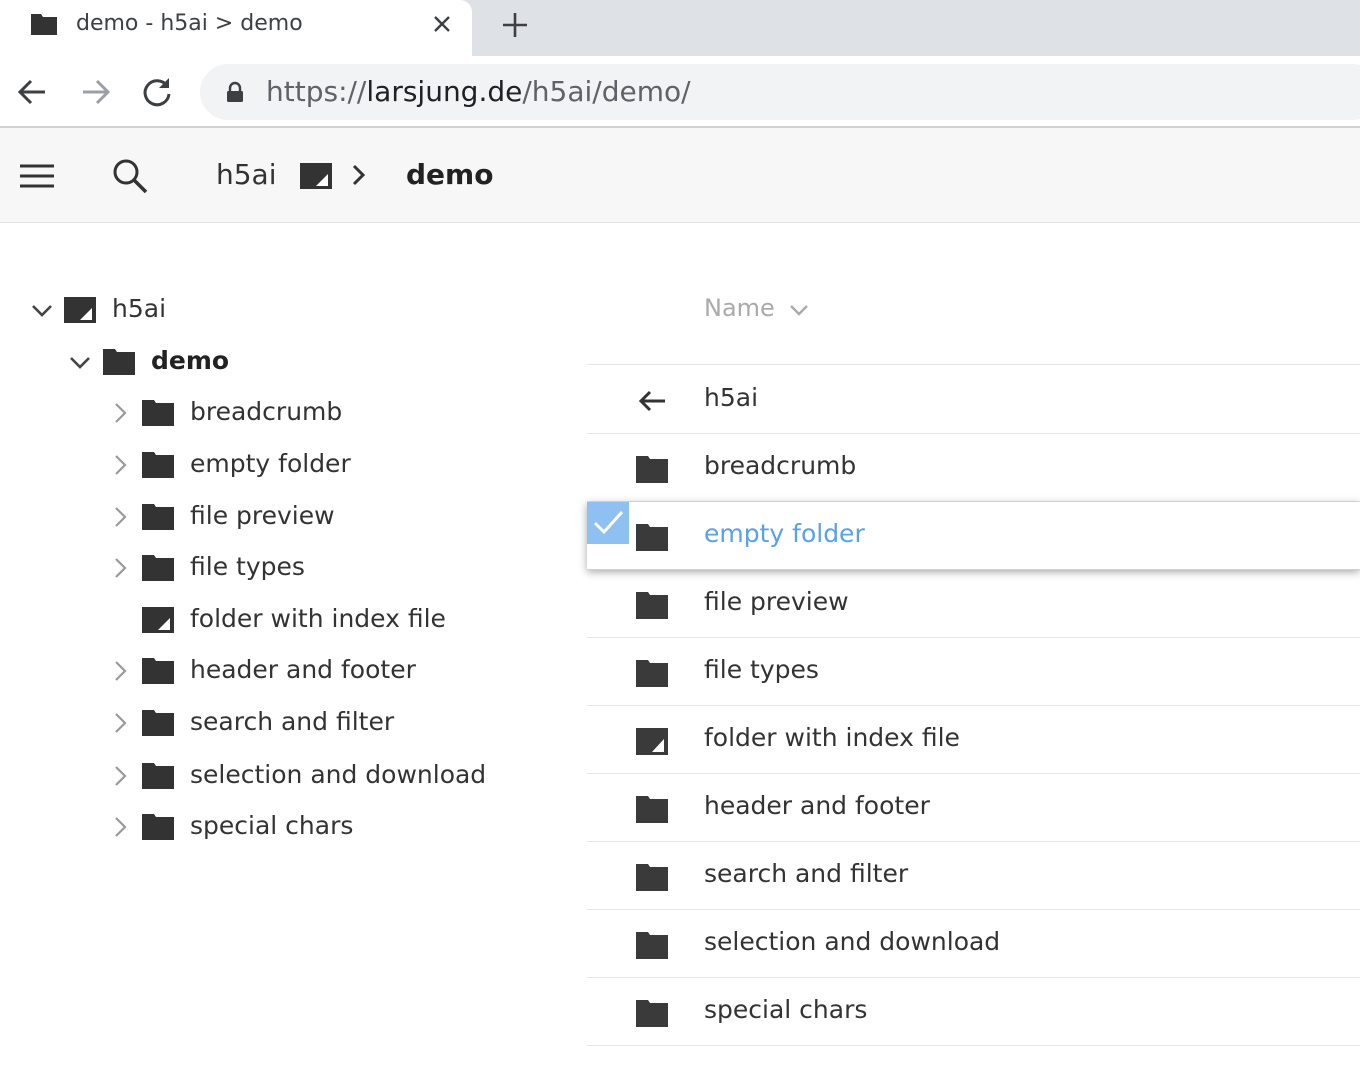  What do you see at coordinates (731, 397) in the screenshot?
I see `item-label: h5ai` at bounding box center [731, 397].